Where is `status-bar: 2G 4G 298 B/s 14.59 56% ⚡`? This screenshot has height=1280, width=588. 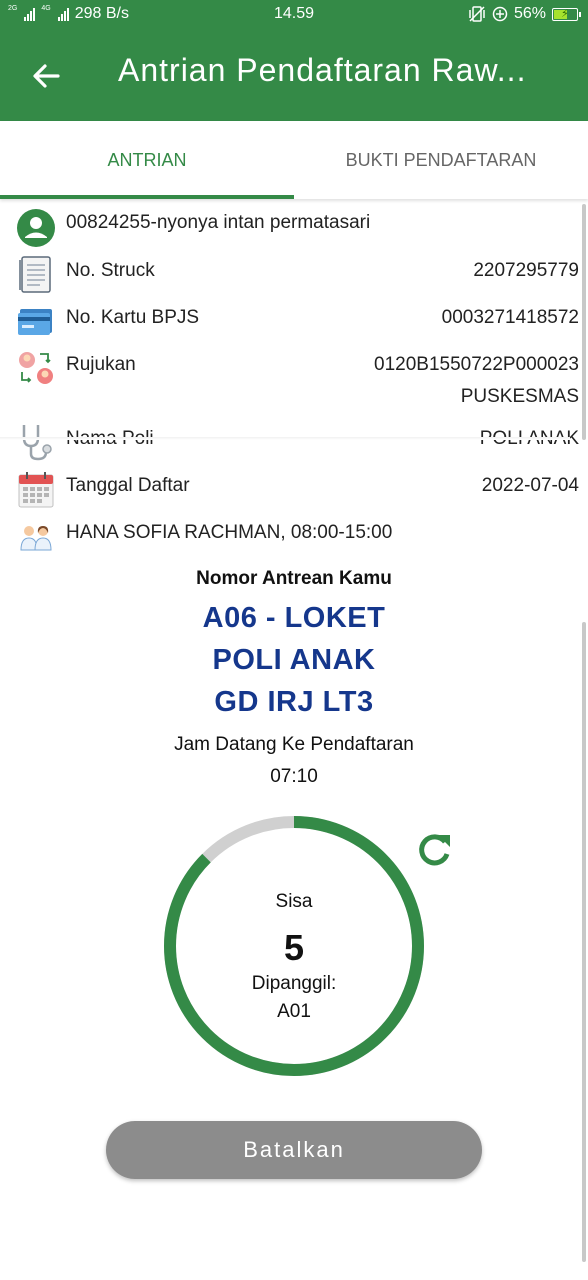 status-bar: 2G 4G 298 B/s 14.59 56% ⚡ is located at coordinates (294, 15).